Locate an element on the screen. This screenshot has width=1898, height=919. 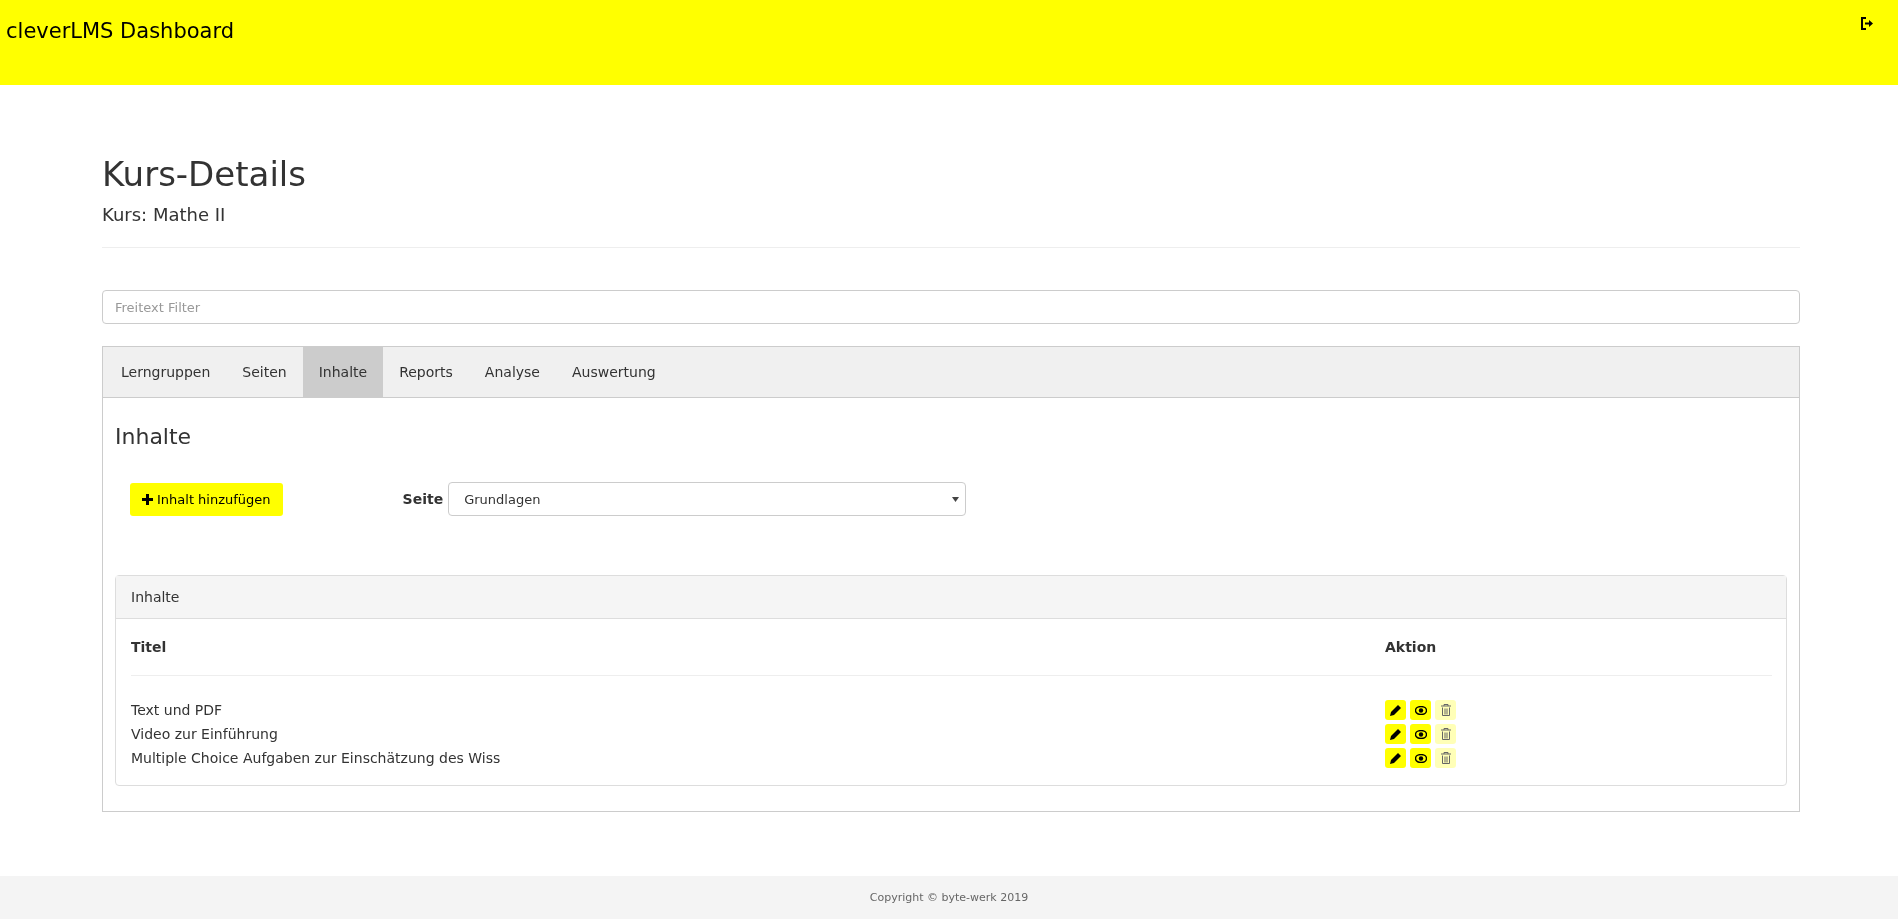
column-header: Aktion is located at coordinates (1411, 647).